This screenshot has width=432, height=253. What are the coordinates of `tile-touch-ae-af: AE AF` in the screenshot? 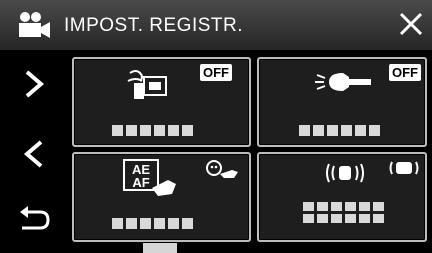 It's located at (161, 197).